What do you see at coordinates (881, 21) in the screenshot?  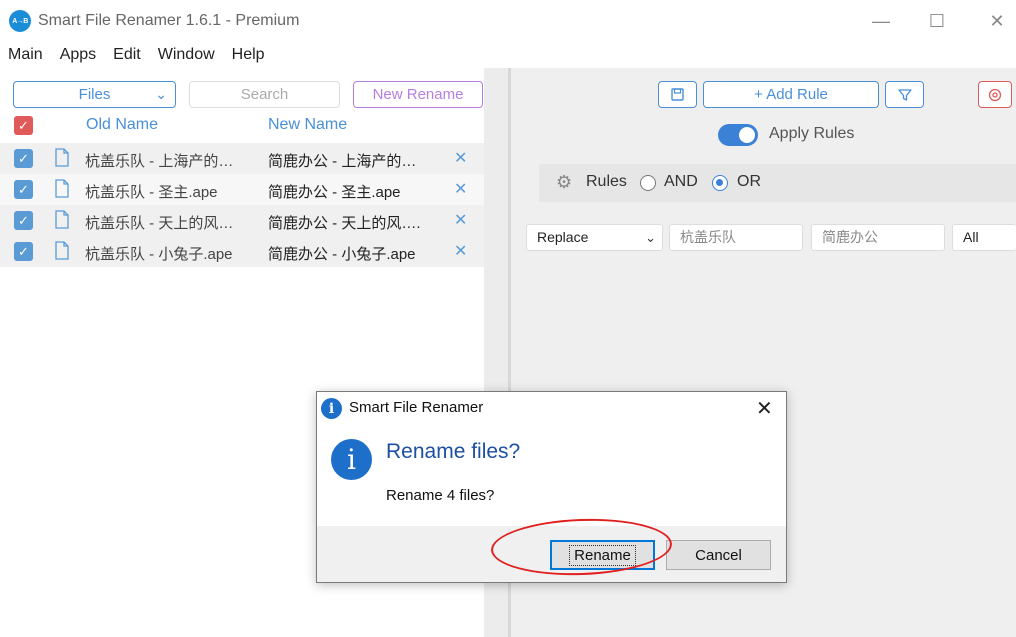 I see `minimize-button: —` at bounding box center [881, 21].